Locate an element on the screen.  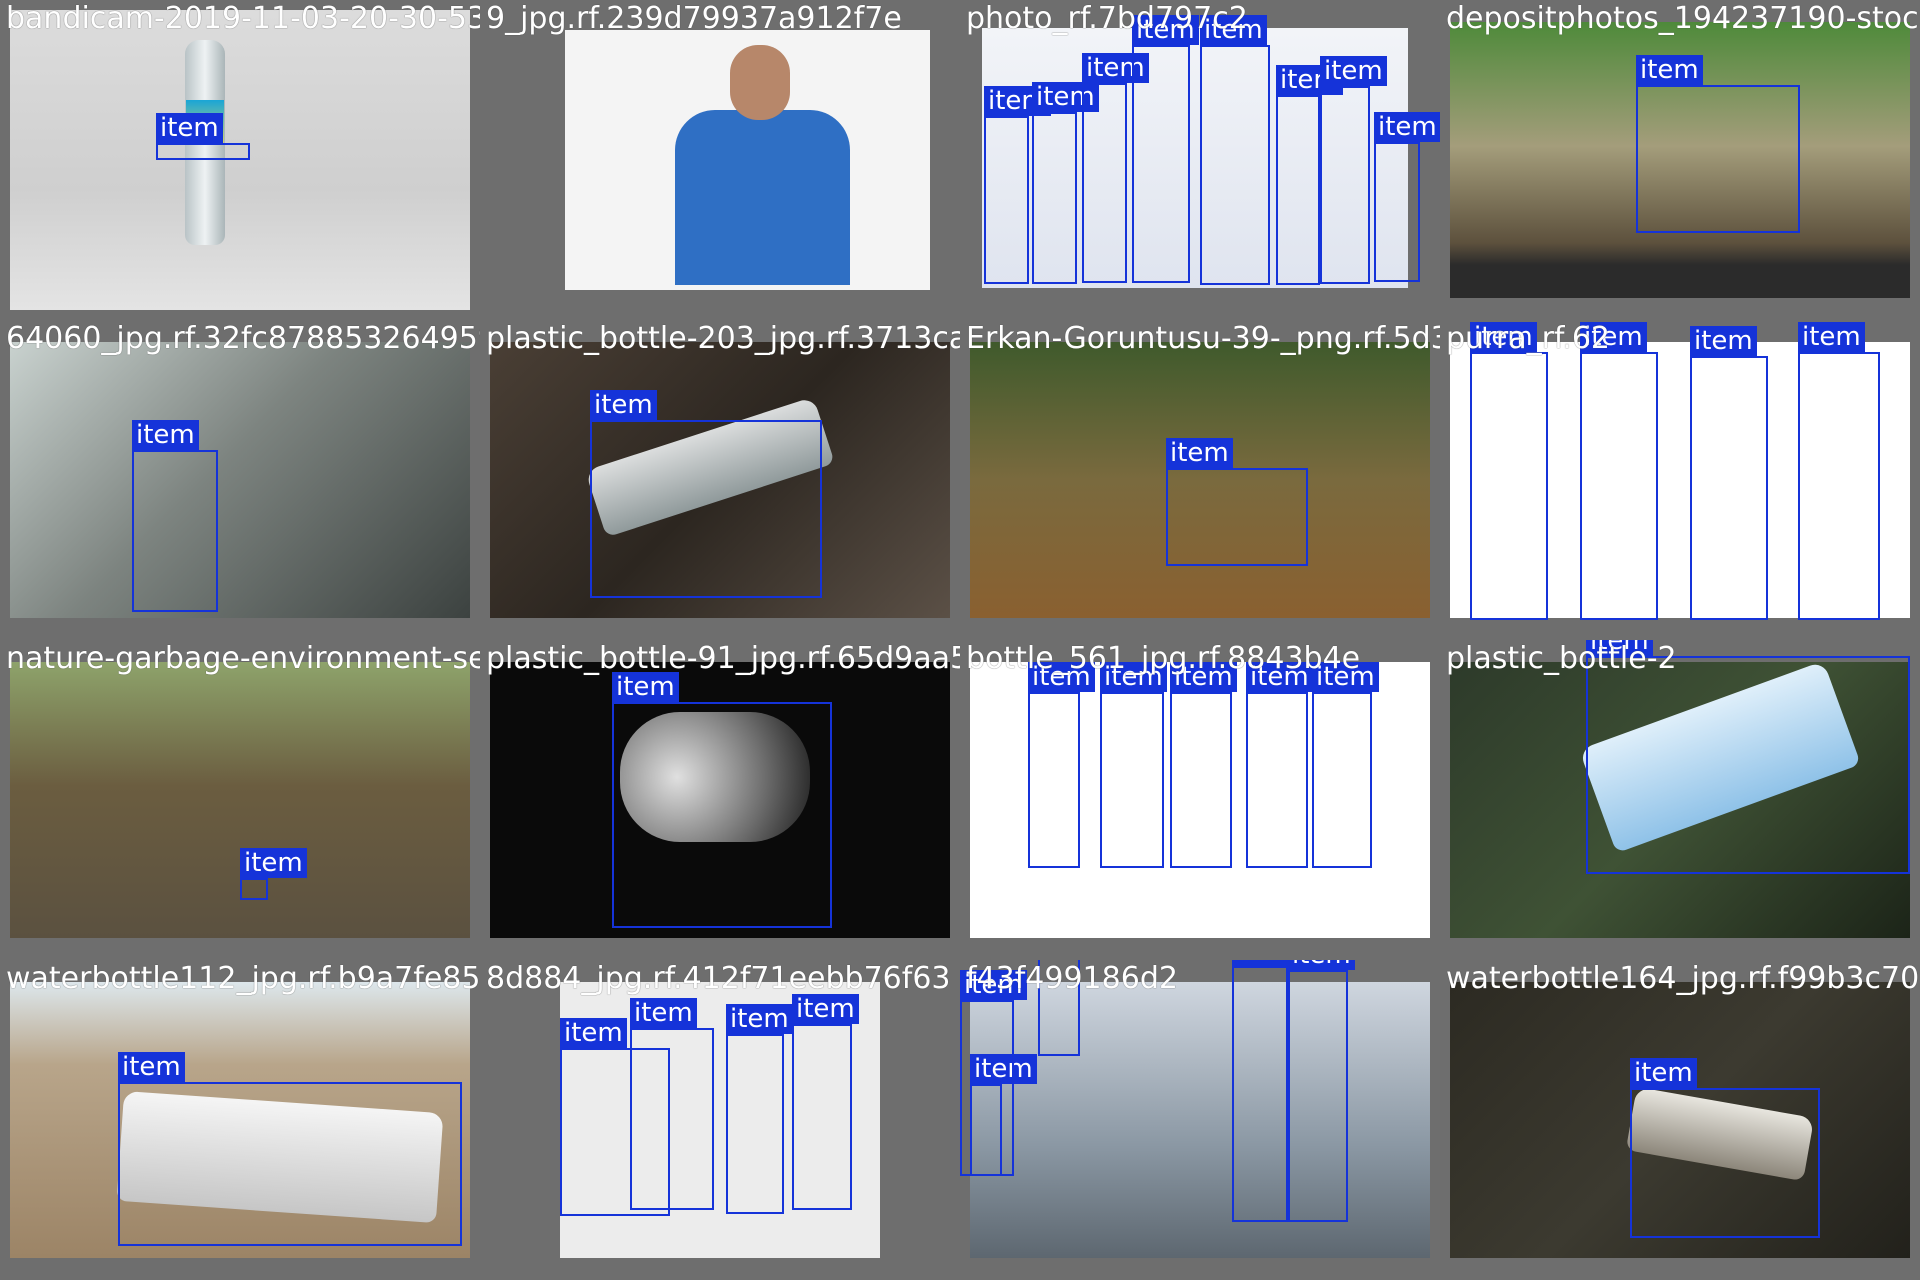
image-title: depositphotos_194237190-stock is located at coordinates (1683, 18).